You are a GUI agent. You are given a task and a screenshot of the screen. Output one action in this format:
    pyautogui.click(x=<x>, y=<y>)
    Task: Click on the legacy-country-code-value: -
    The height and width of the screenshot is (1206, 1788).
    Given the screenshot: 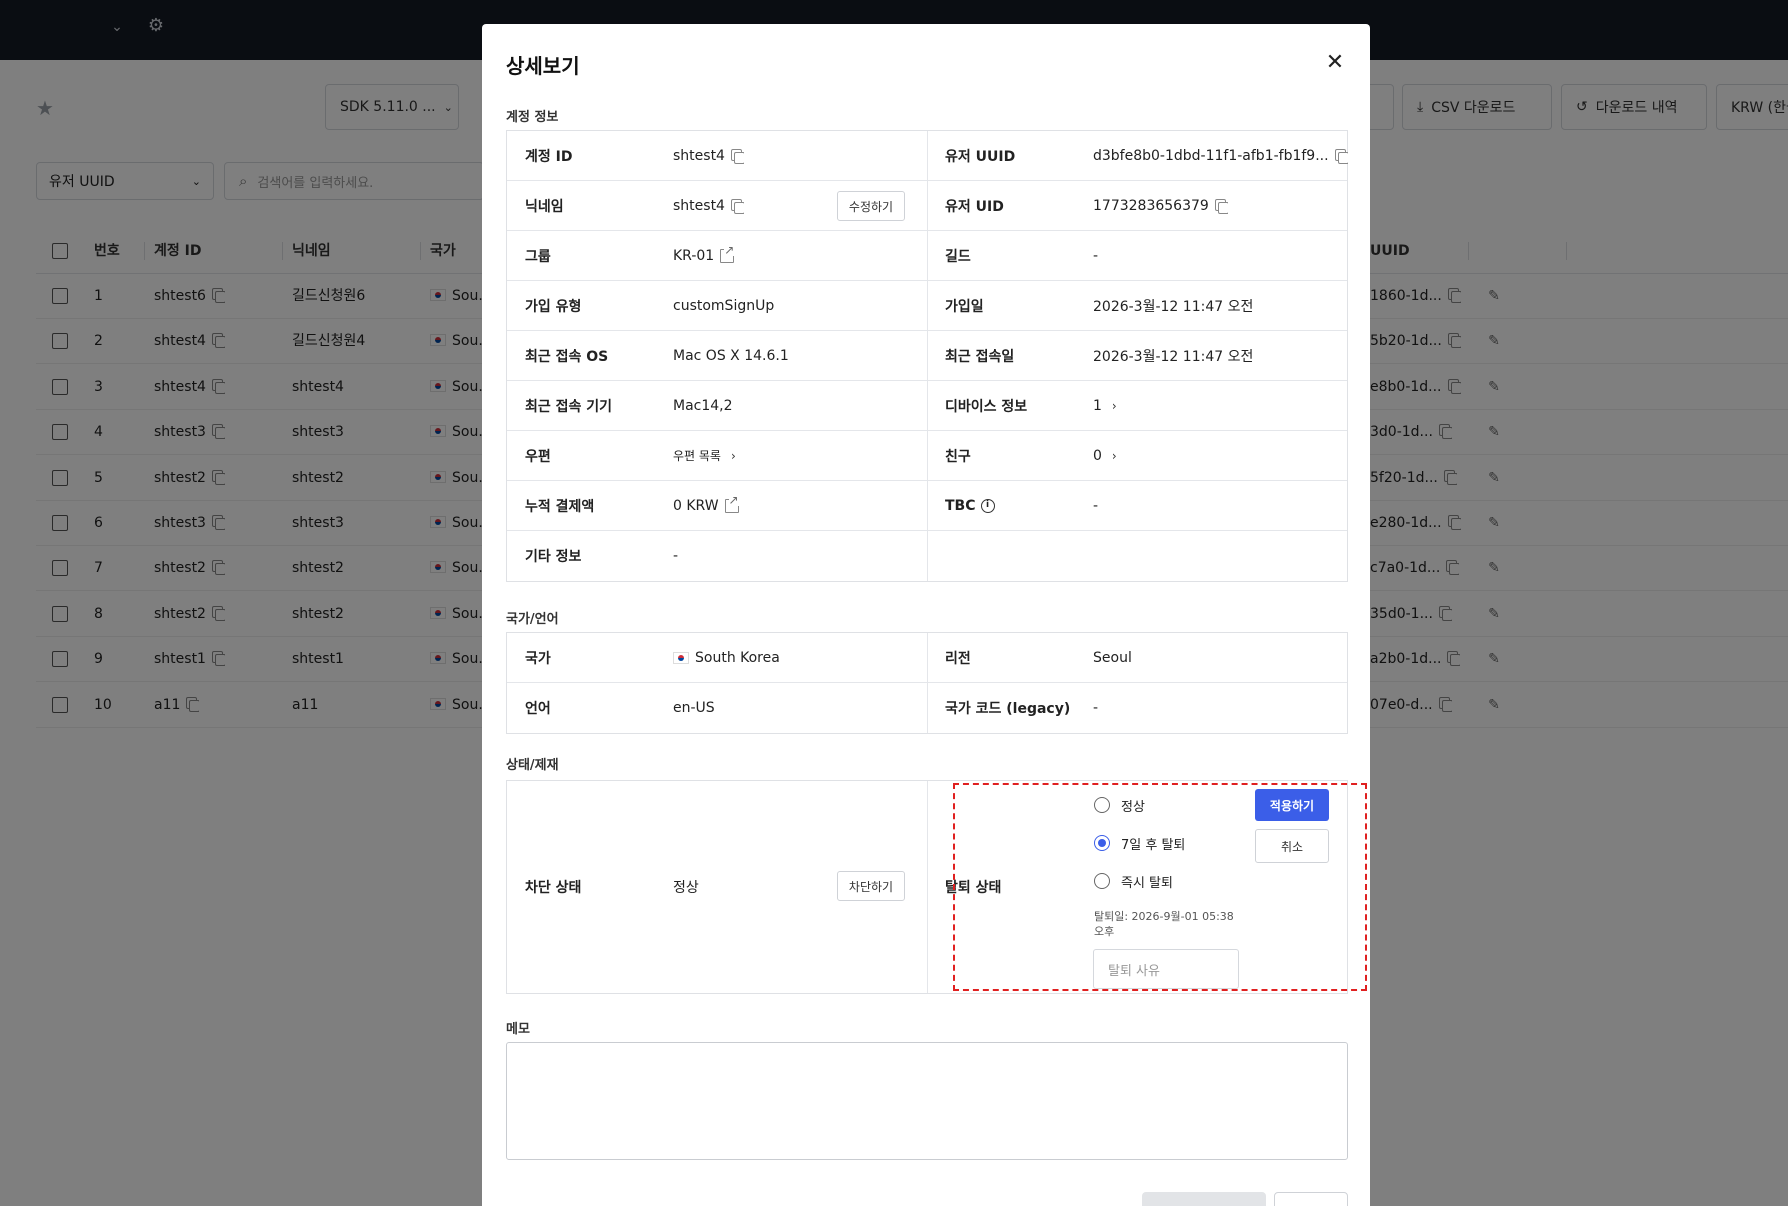 What is the action you would take?
    pyautogui.click(x=1096, y=708)
    